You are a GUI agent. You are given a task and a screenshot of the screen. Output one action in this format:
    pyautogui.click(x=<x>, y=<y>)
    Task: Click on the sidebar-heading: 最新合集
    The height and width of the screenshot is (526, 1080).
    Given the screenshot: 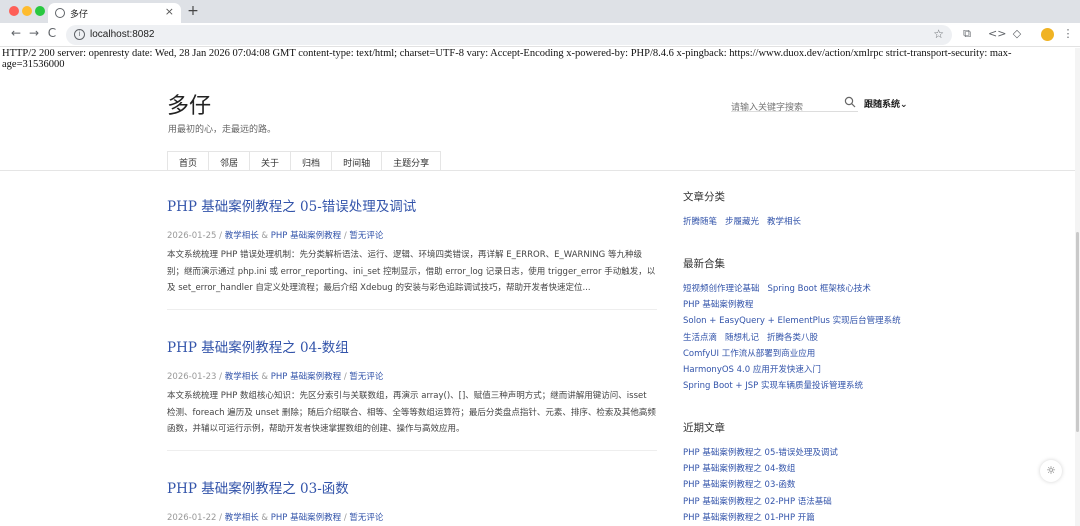 What is the action you would take?
    pyautogui.click(x=704, y=264)
    